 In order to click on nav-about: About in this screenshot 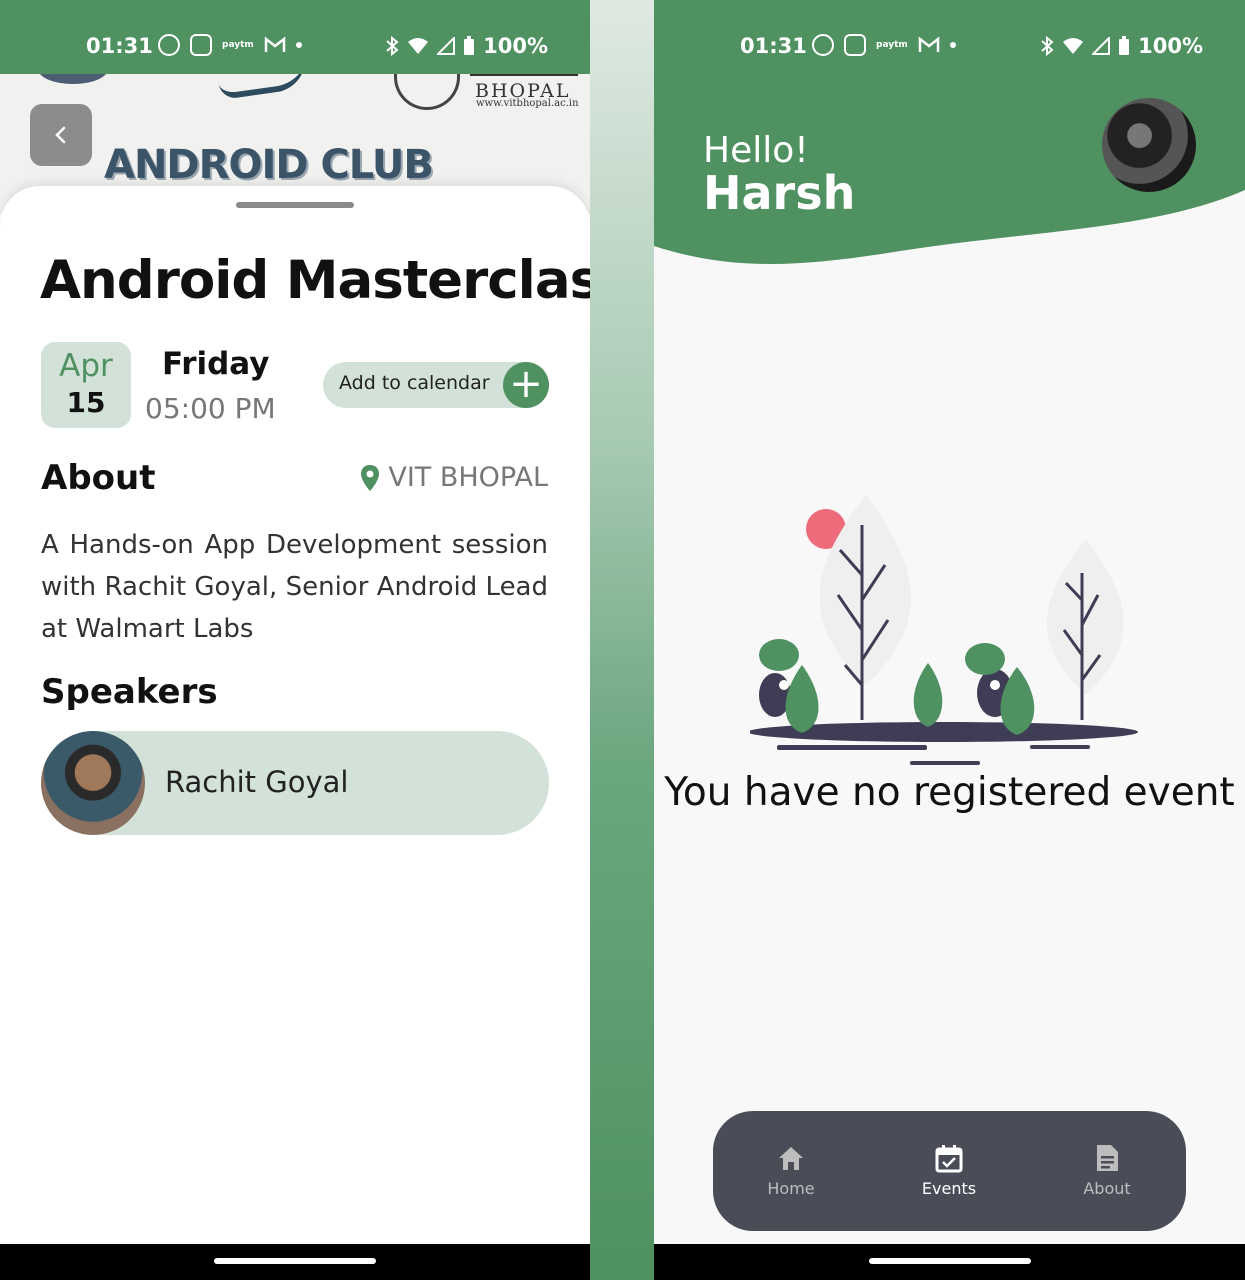, I will do `click(1107, 1170)`.